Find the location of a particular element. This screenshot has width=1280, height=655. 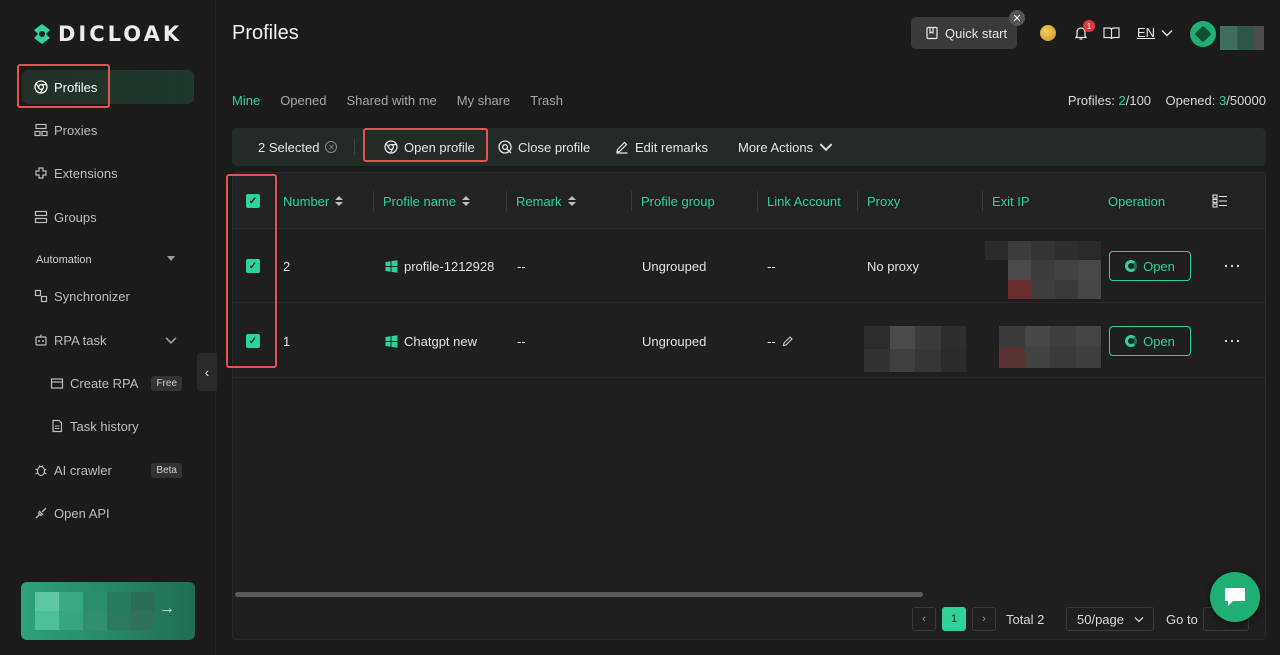

column-remark: Remark is located at coordinates (541, 201).